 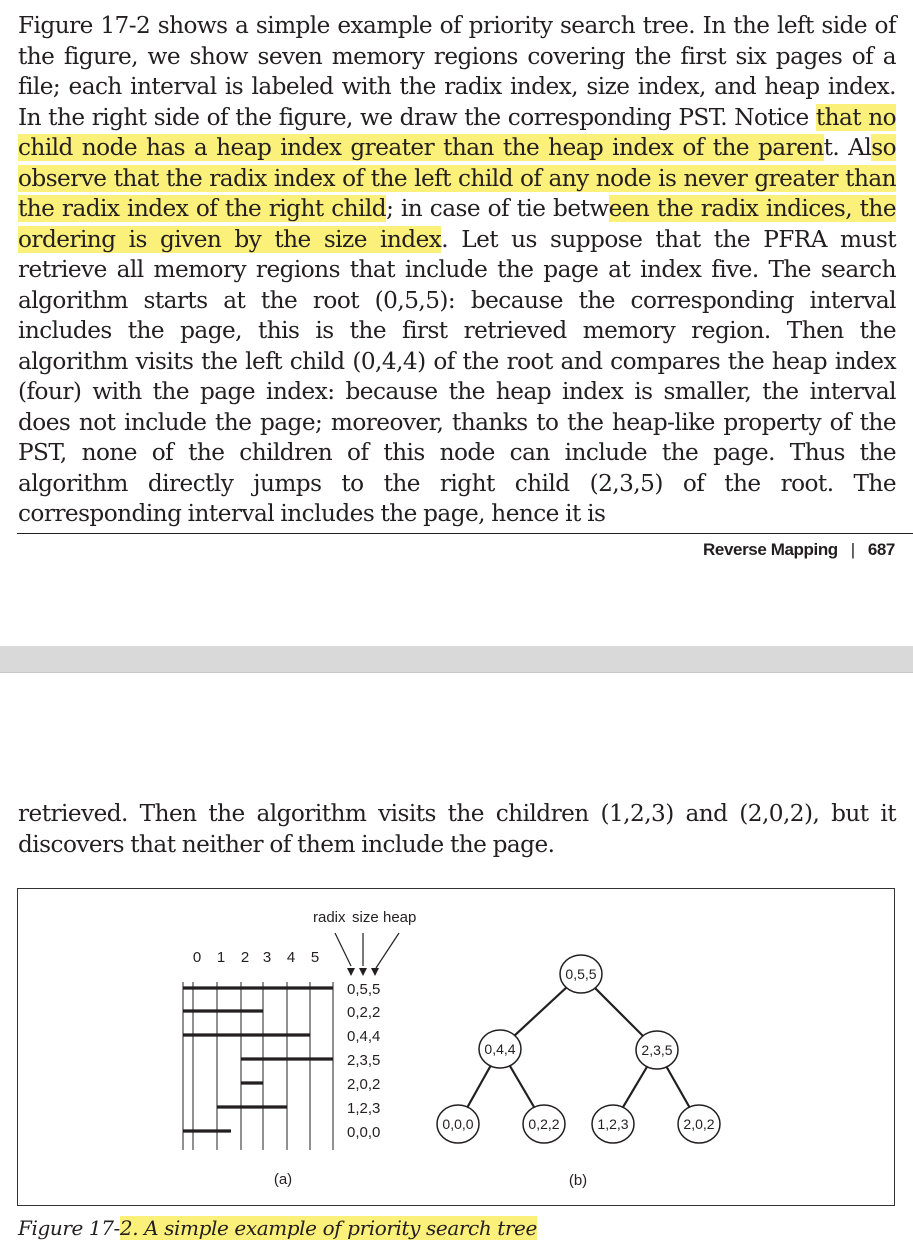 I want to click on interval-label: 0,2,2, so click(x=363, y=1012).